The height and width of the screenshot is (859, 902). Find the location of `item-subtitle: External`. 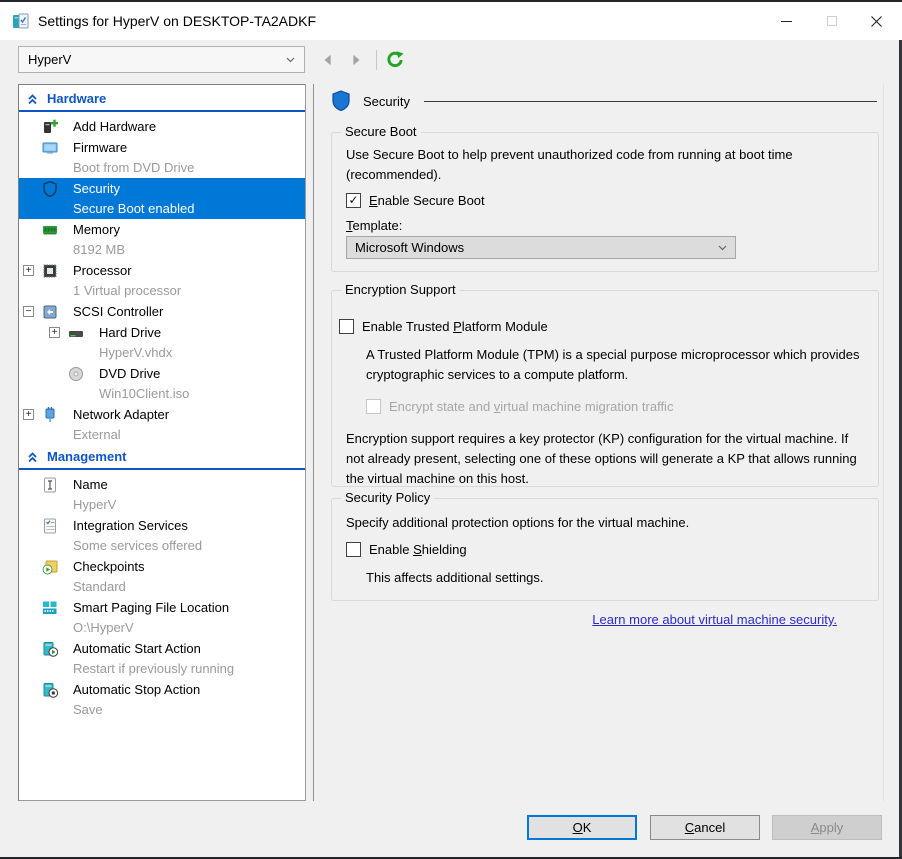

item-subtitle: External is located at coordinates (97, 434).